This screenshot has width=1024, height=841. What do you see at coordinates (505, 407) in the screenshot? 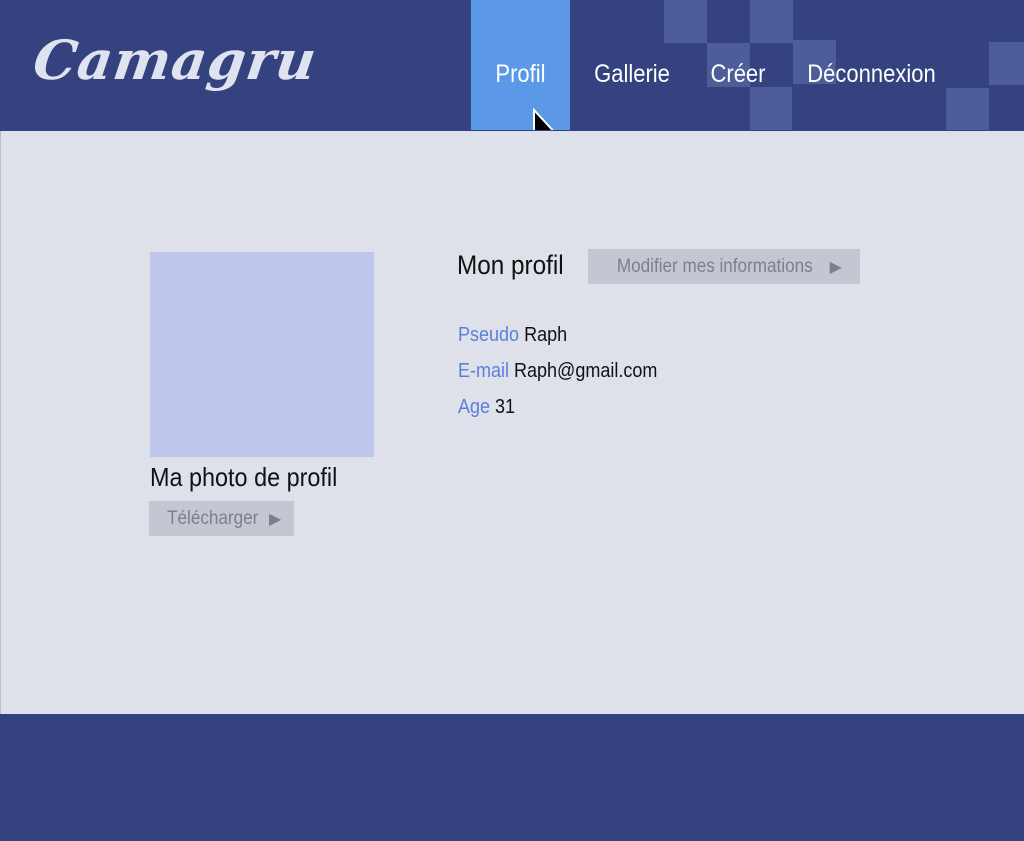
I see `field-value: 31` at bounding box center [505, 407].